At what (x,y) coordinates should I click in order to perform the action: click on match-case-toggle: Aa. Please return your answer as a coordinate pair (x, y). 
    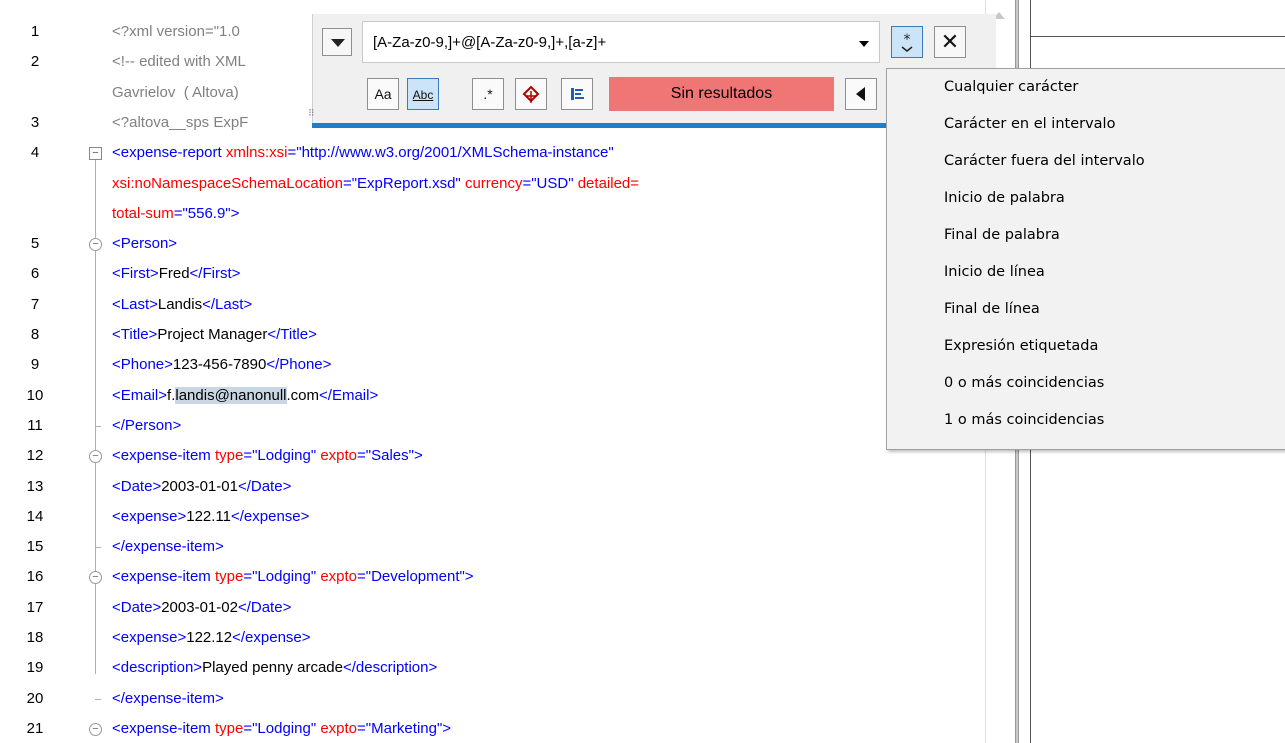
    Looking at the image, I should click on (383, 94).